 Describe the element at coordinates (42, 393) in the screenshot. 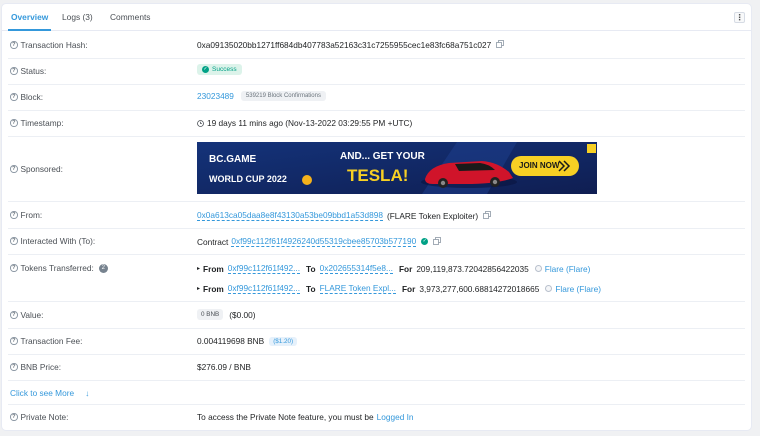

I see `see-more-label: Click to see More` at that location.